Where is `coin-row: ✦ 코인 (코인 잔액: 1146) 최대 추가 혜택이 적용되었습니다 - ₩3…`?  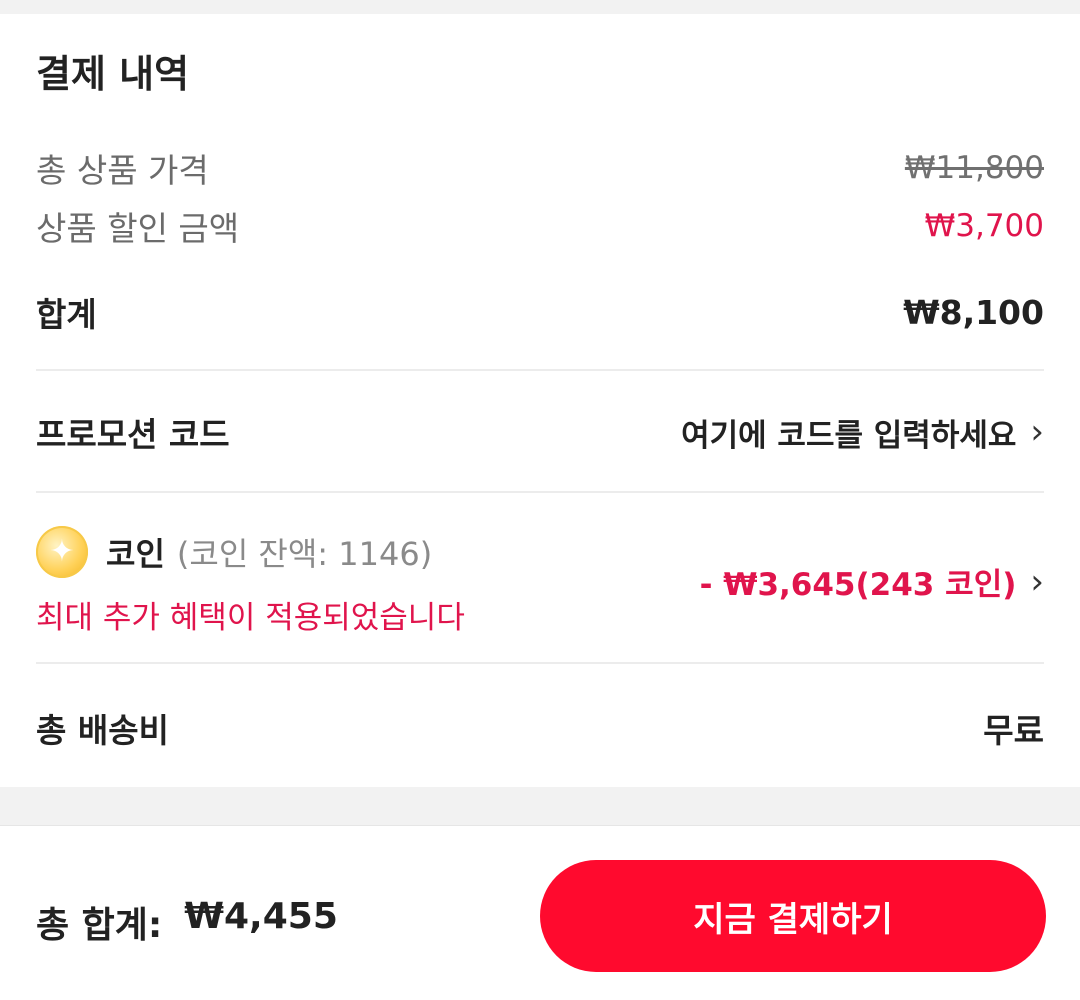 coin-row: ✦ 코인 (코인 잔액: 1146) 최대 추가 혜택이 적용되었습니다 - ₩3… is located at coordinates (540, 581).